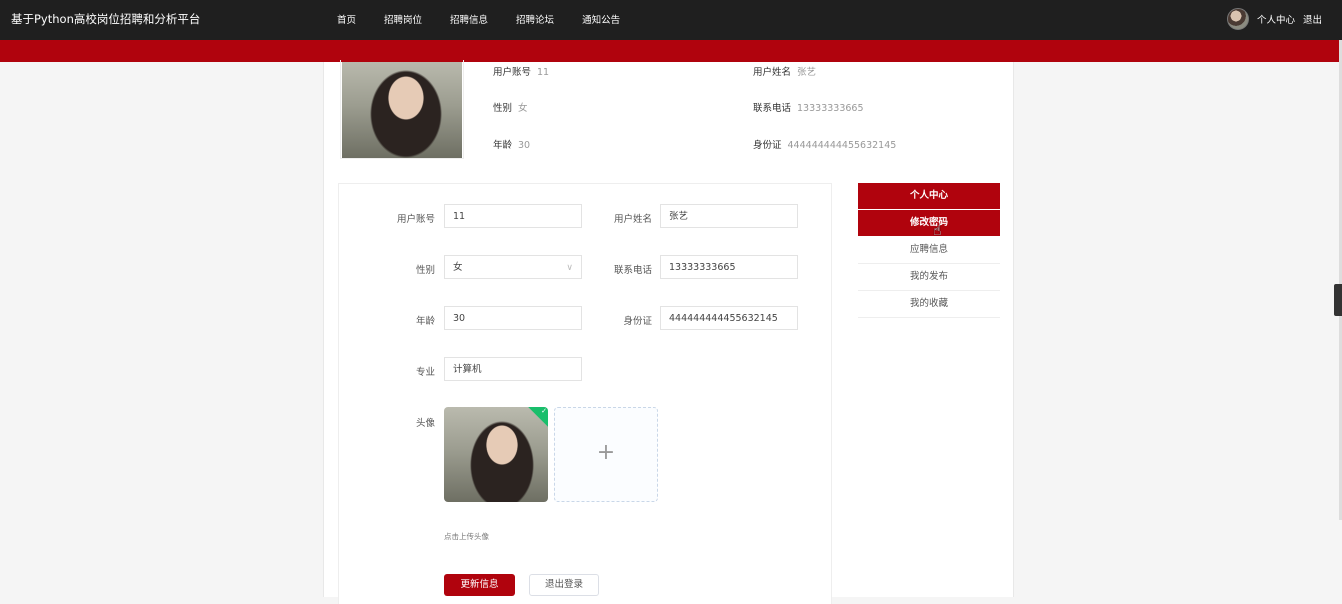  What do you see at coordinates (1312, 19) in the screenshot?
I see `logout-link: 退出` at bounding box center [1312, 19].